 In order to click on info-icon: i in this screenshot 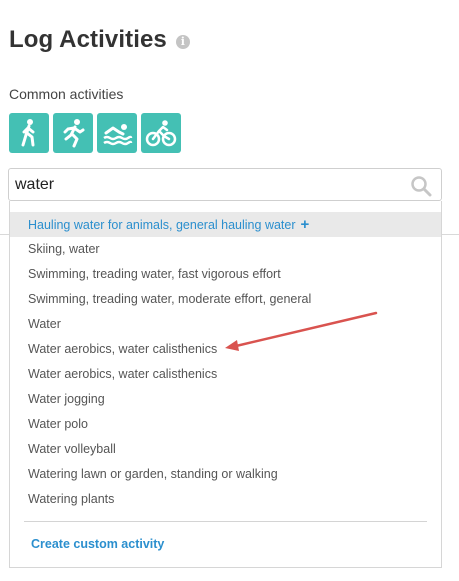, I will do `click(182, 42)`.